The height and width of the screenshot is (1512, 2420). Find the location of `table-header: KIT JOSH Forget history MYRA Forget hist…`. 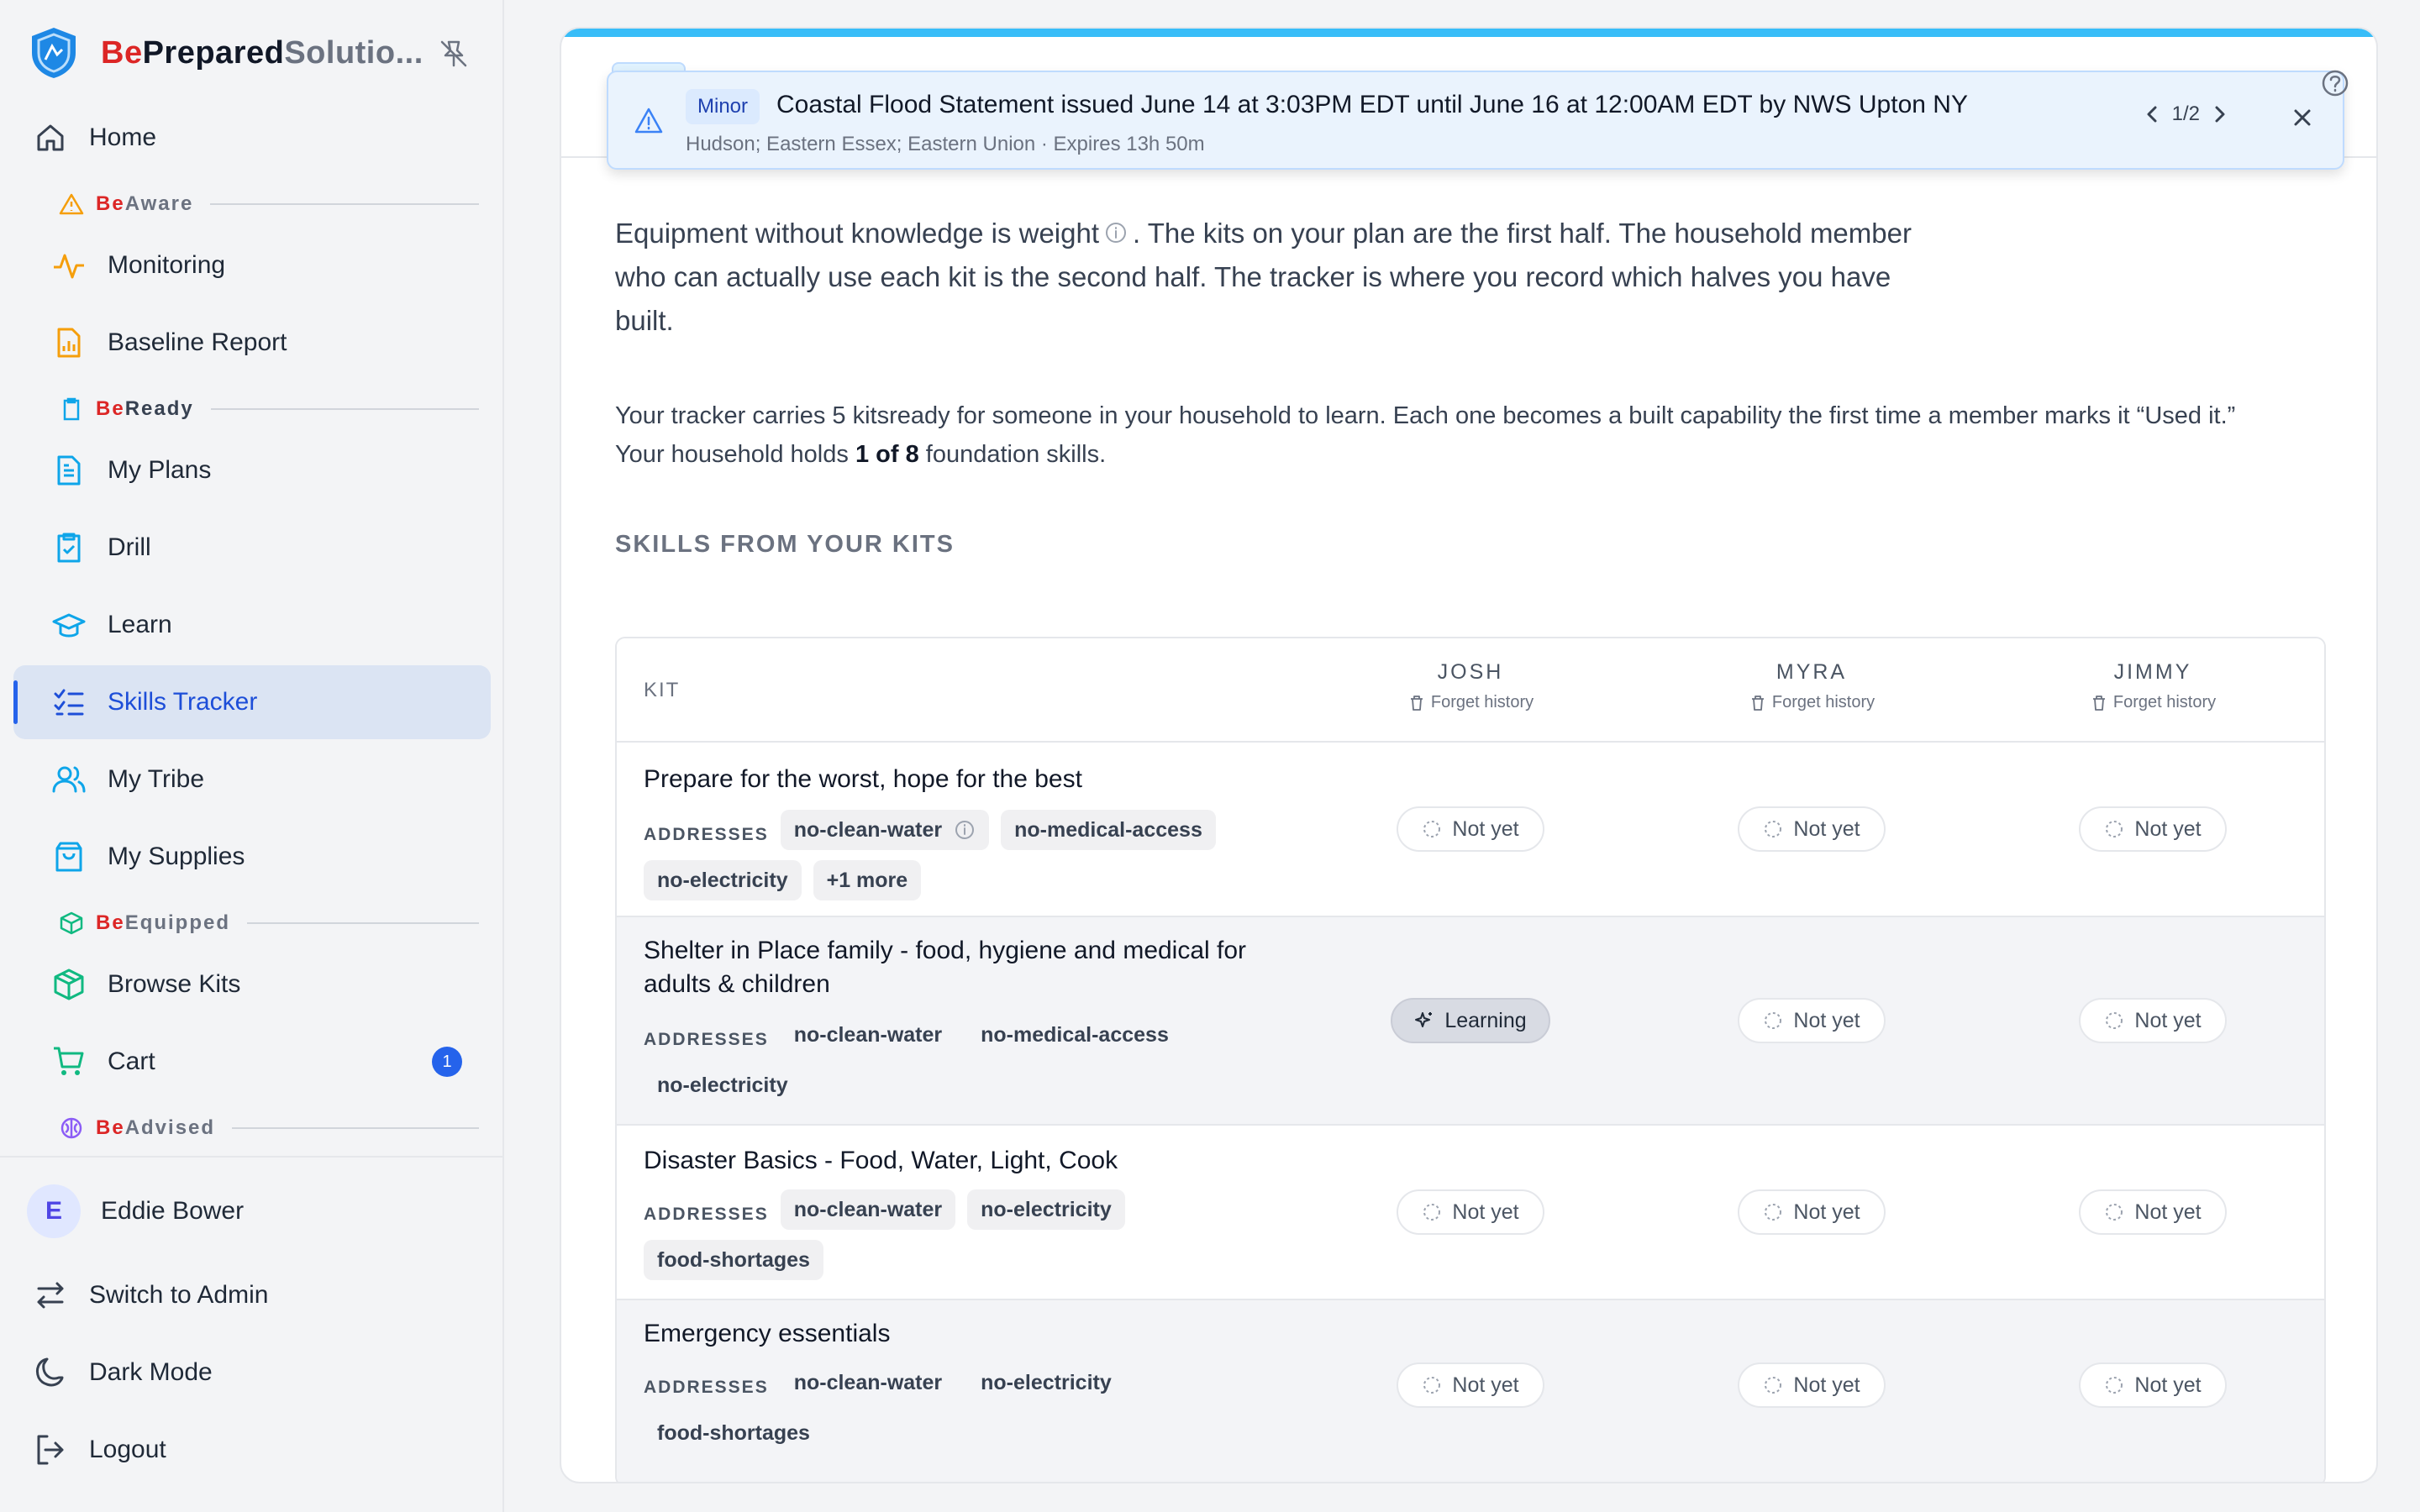

table-header: KIT JOSH Forget history MYRA Forget hist… is located at coordinates (1470, 690).